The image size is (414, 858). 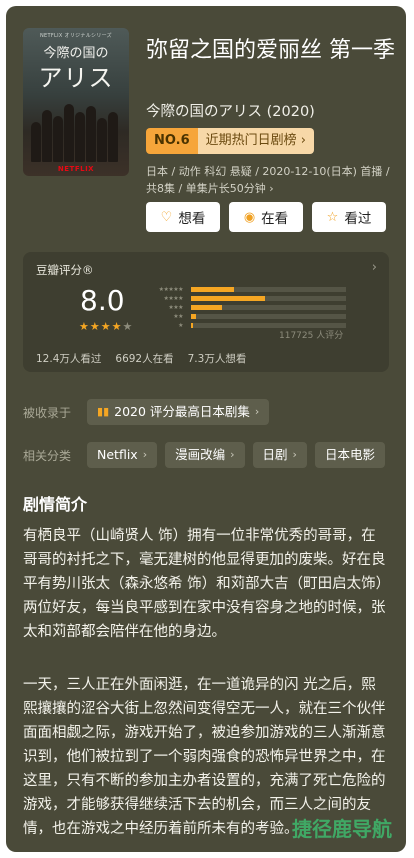 I want to click on category-chip-jmovie: 日本电影, so click(x=349, y=455).